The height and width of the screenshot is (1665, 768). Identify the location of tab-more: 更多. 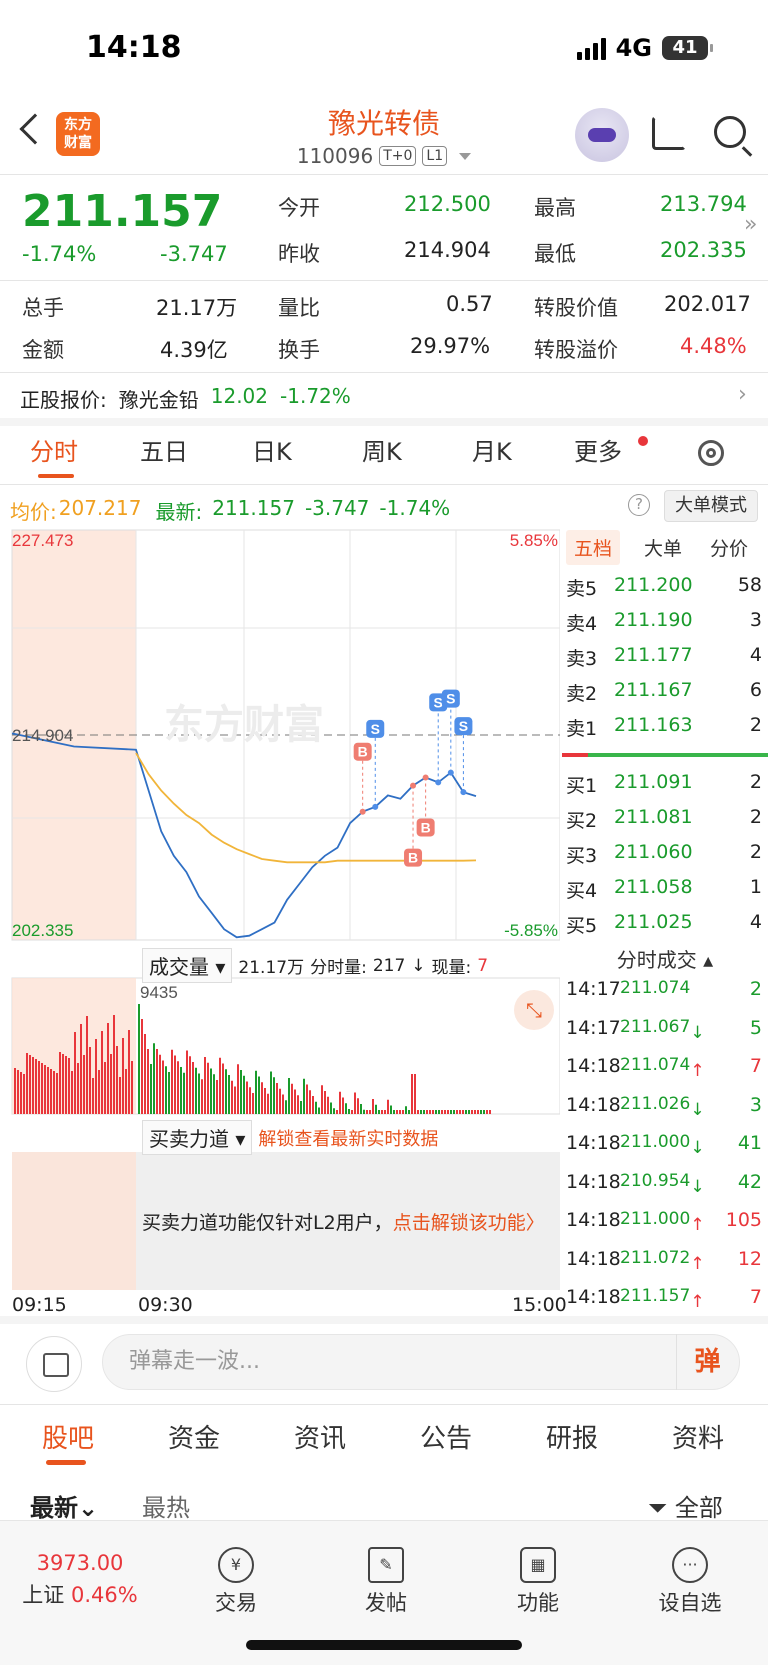
(598, 449).